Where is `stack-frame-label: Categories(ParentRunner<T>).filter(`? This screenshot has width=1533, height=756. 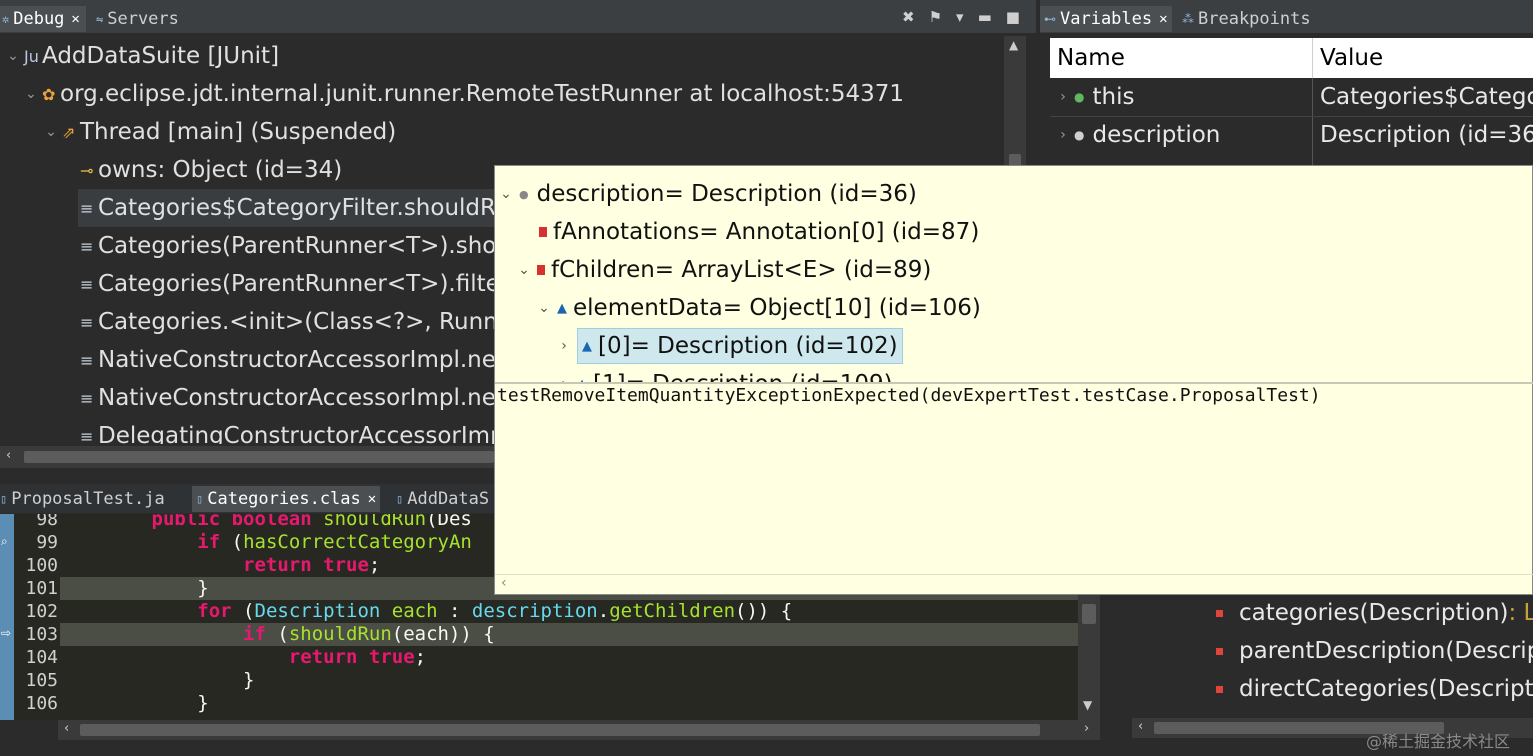
stack-frame-label: Categories(ParentRunner<T>).filter( is located at coordinates (308, 284).